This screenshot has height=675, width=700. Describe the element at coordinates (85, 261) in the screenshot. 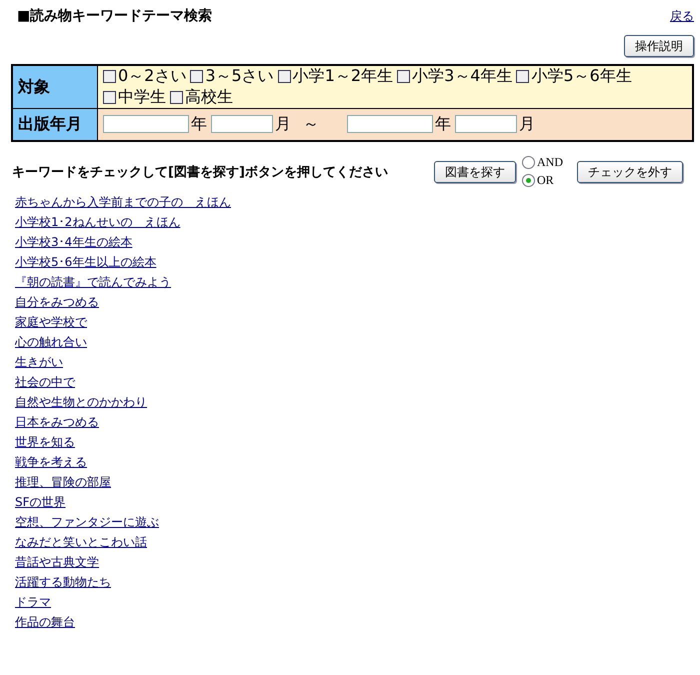

I see `theme-link: 小学校5･6年生以上の絵本` at that location.